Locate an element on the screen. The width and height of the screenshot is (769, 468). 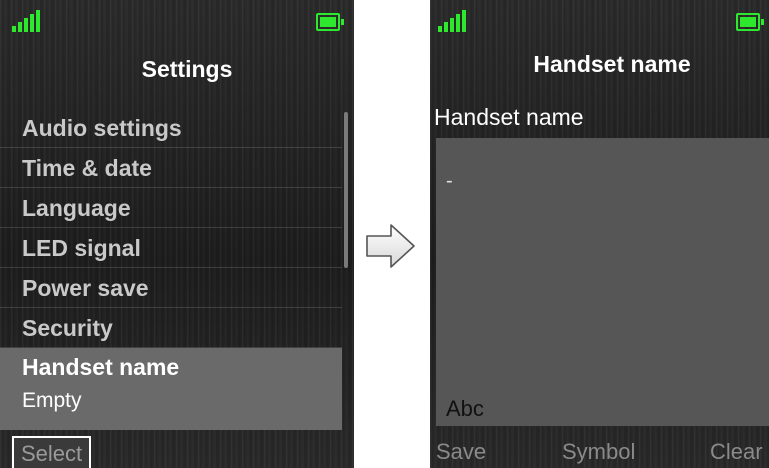
softkey-bar: Save Symbol Clear is located at coordinates (599, 452).